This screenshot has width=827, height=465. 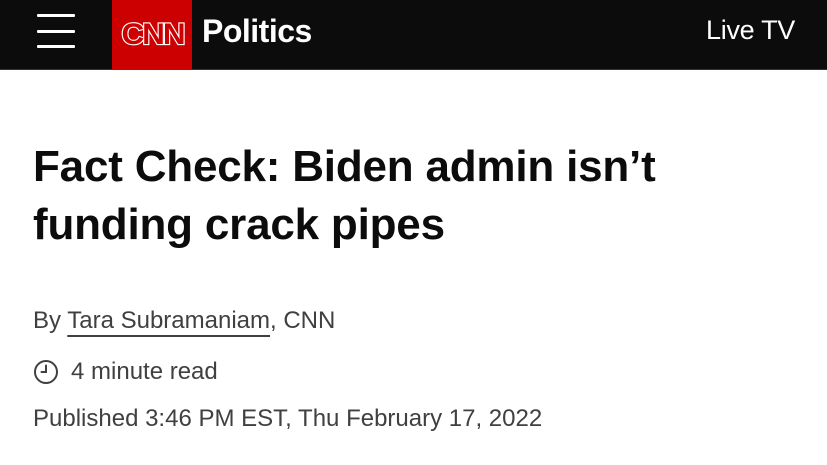 I want to click on cnn-logo-text: CNN, so click(x=153, y=34).